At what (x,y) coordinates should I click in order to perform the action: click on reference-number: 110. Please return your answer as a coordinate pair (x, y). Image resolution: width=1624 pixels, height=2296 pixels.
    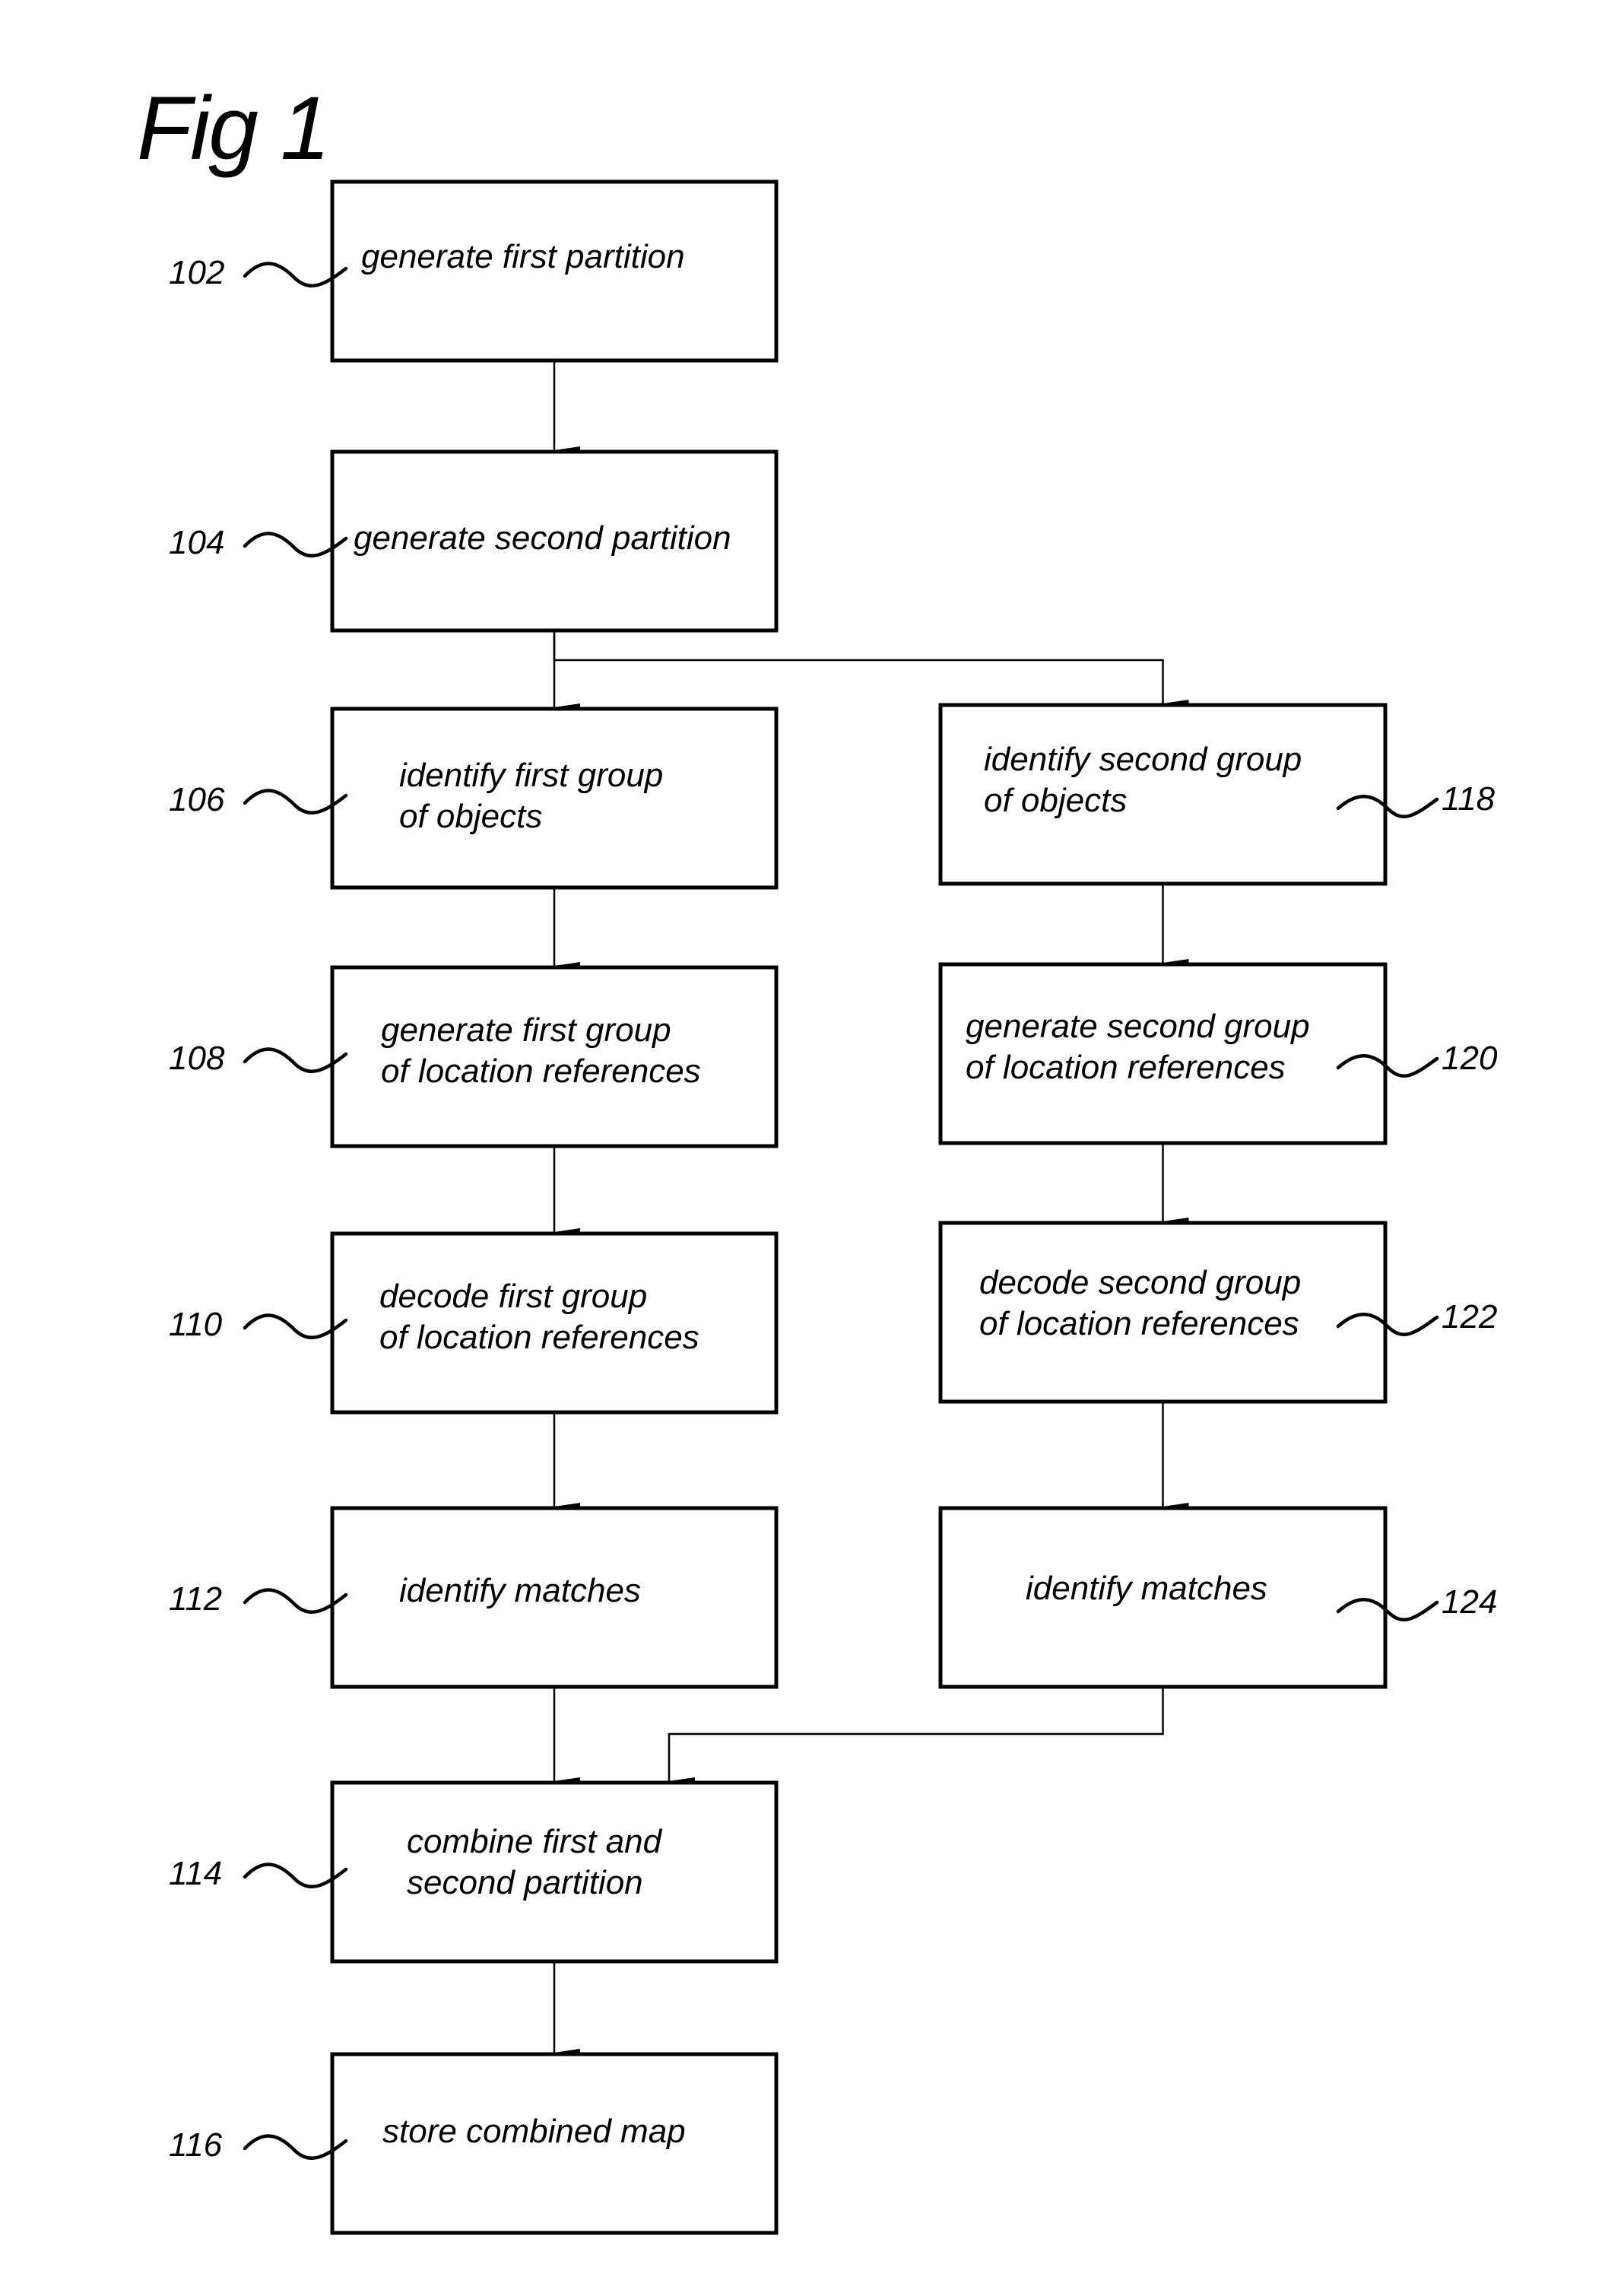
    Looking at the image, I should click on (196, 1325).